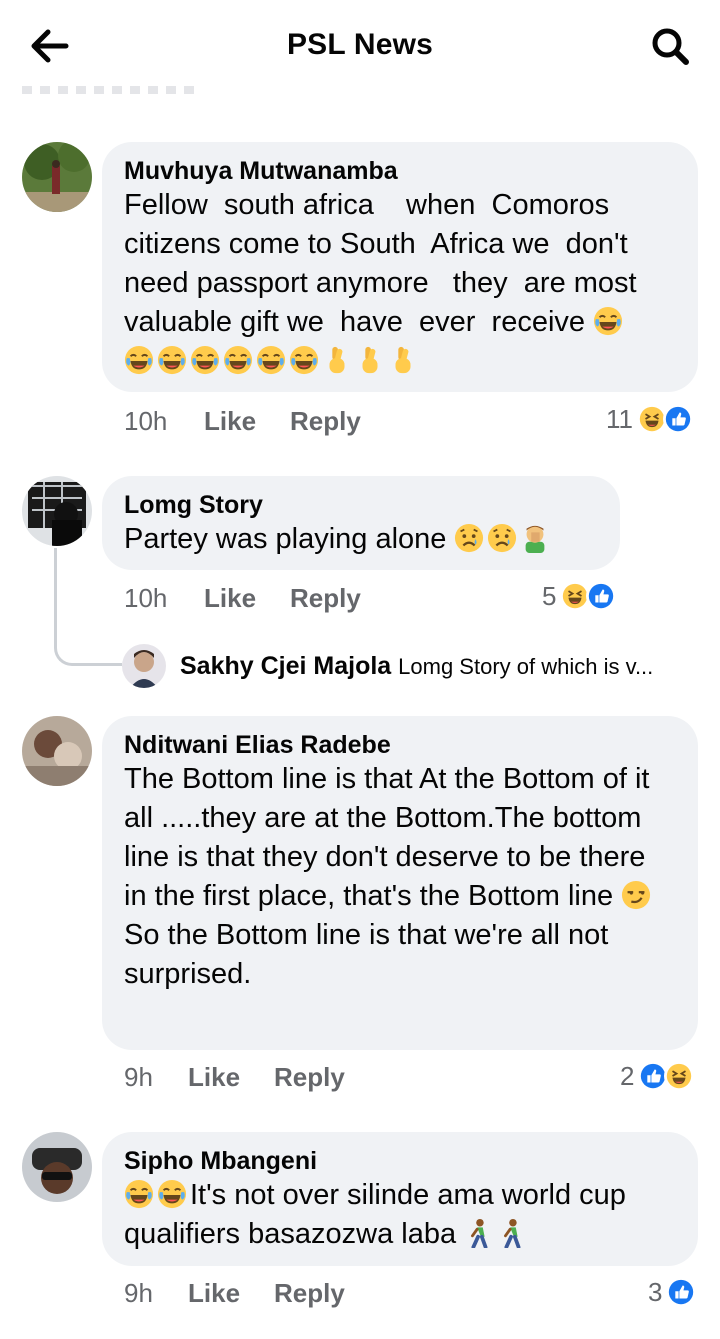  What do you see at coordinates (549, 595) in the screenshot?
I see `reaction-count: 5` at bounding box center [549, 595].